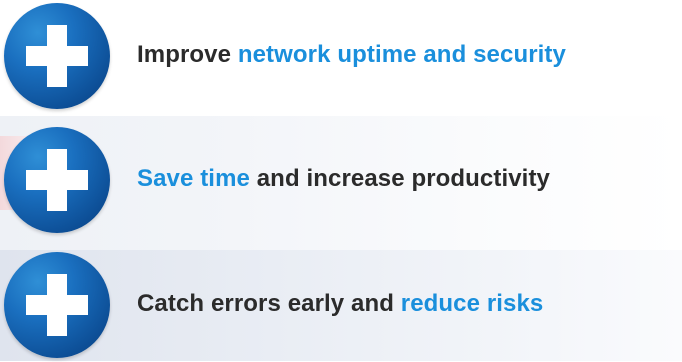 The height and width of the screenshot is (362, 682). I want to click on benefit-text: Catch errors early and reduce risks, so click(340, 304).